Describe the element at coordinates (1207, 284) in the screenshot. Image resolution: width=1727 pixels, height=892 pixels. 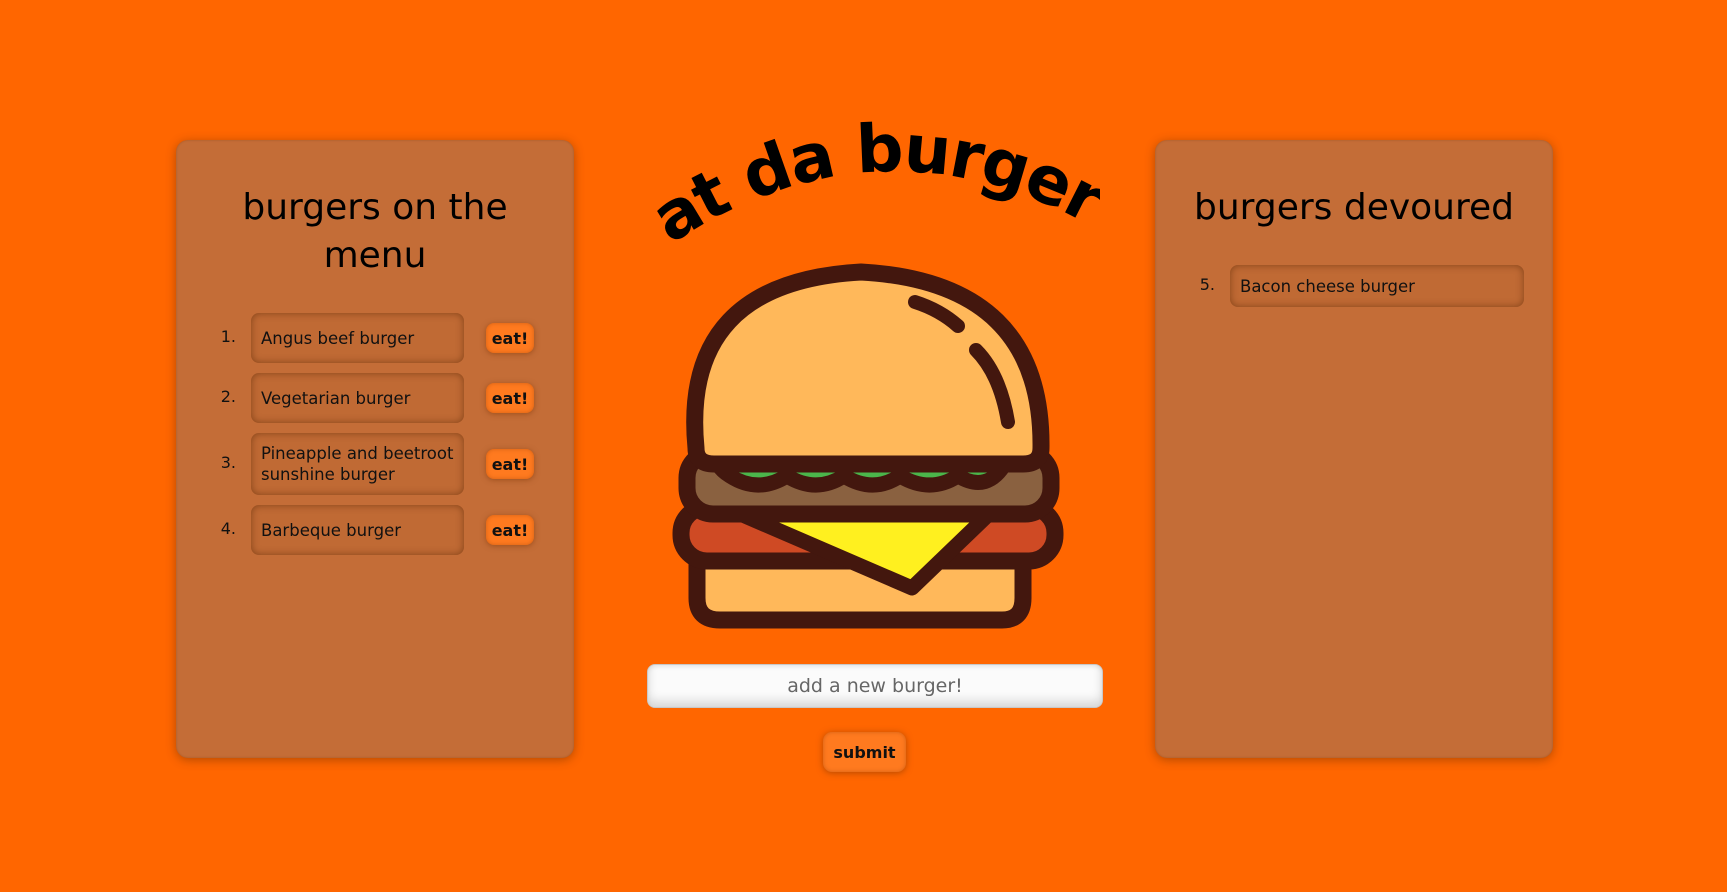
I see `devoured-item-number: 5.` at that location.